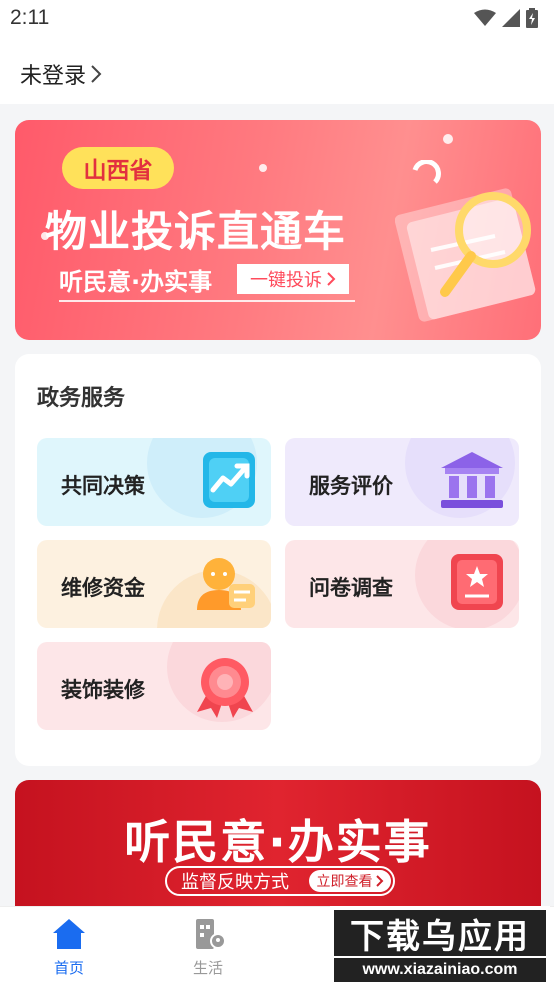  What do you see at coordinates (351, 588) in the screenshot?
I see `tile-label: 问卷调查` at bounding box center [351, 588].